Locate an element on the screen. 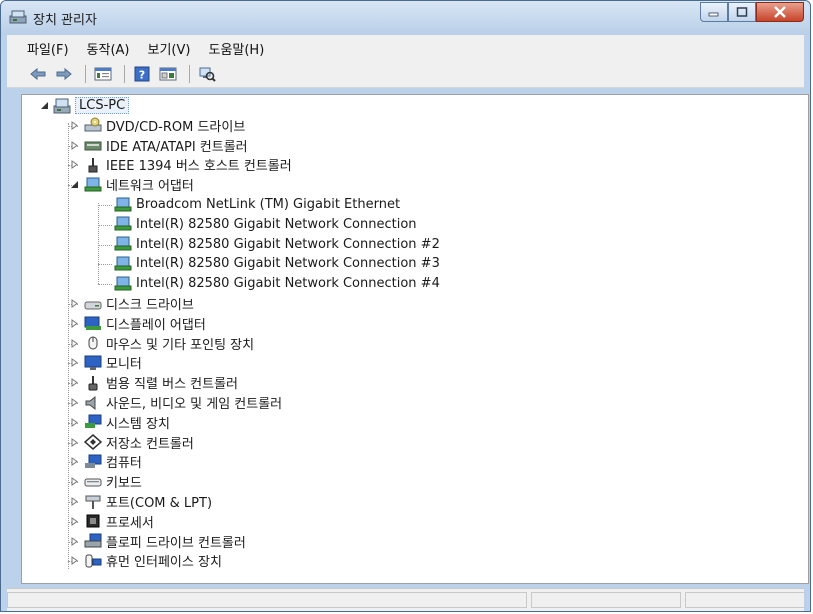 This screenshot has height=614, width=813. port-icon is located at coordinates (93, 502).